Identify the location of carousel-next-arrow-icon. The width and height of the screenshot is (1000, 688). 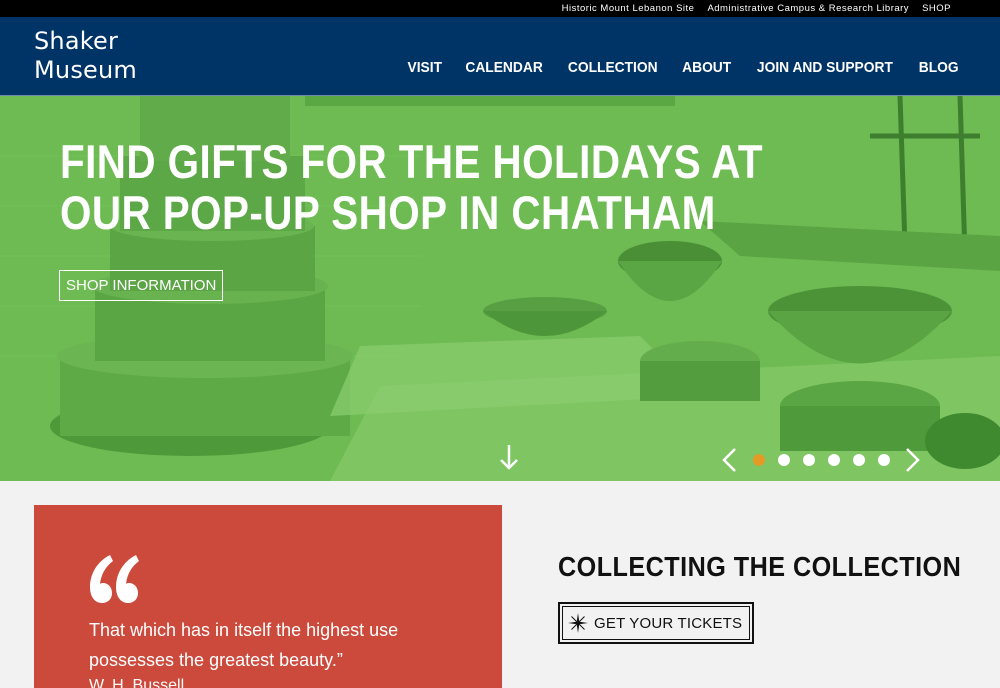
(913, 460).